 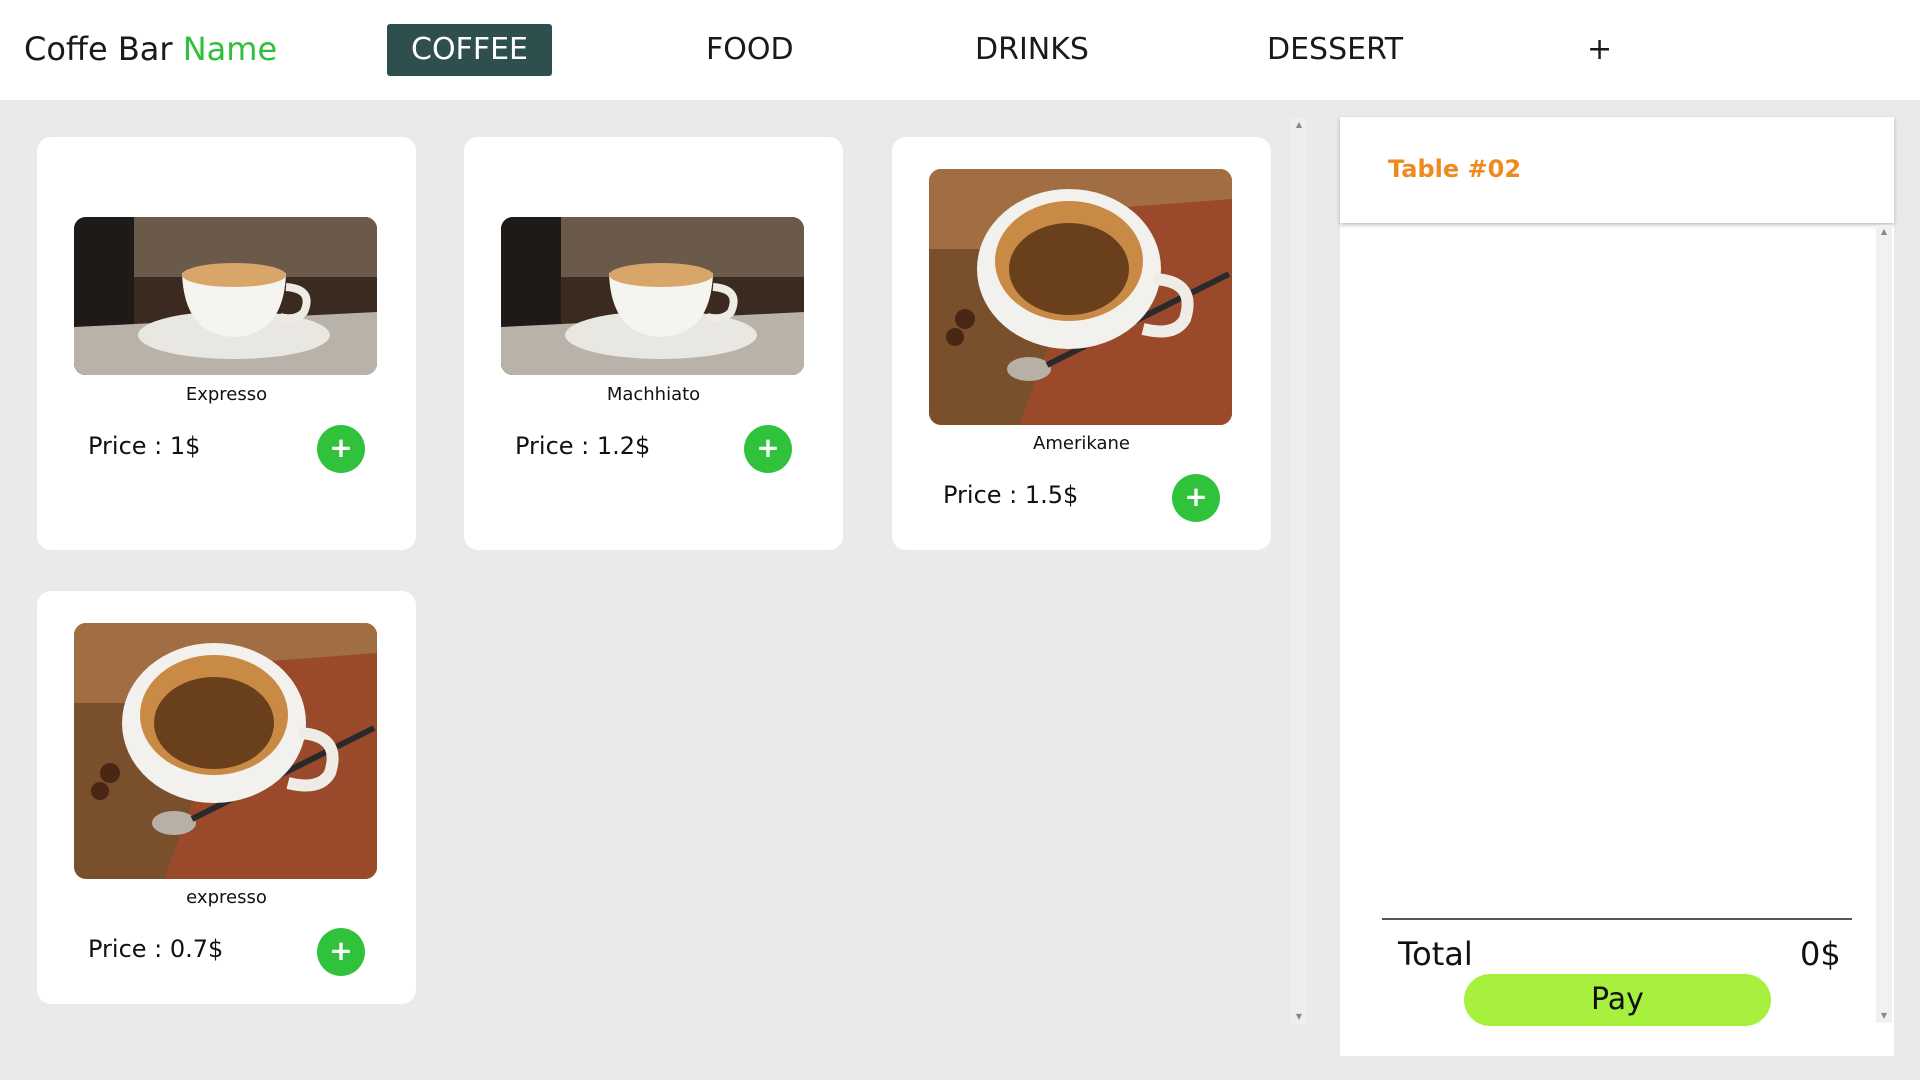 I want to click on product-card: Expresso Price : 1$ +, so click(x=226, y=343).